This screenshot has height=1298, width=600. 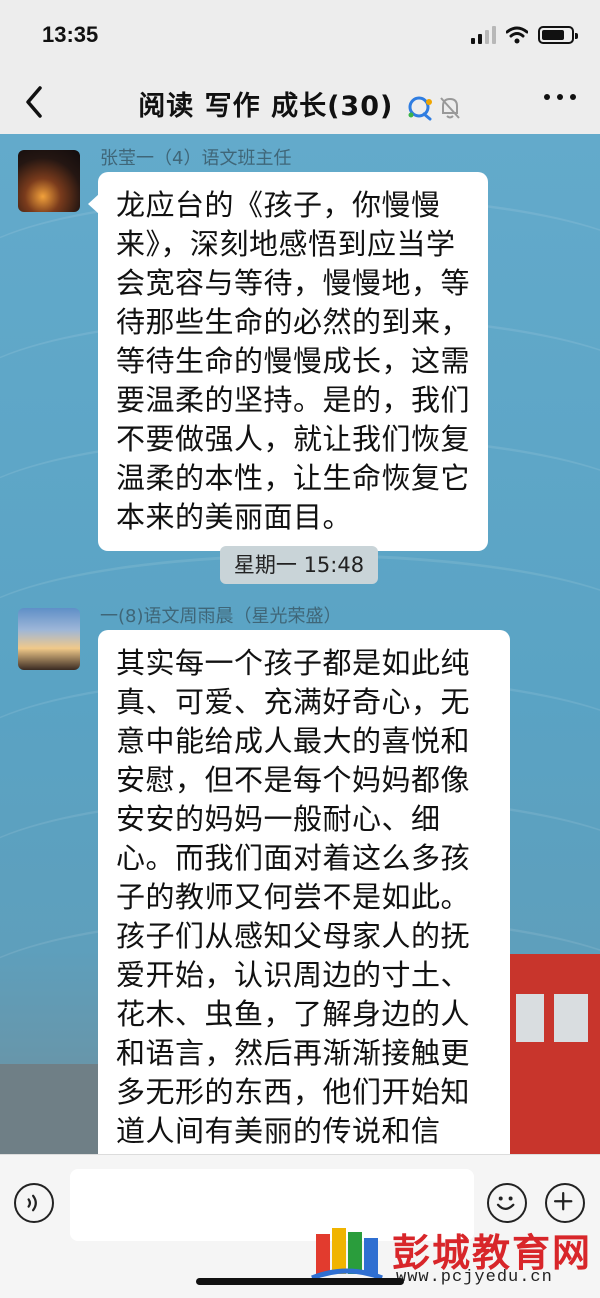 What do you see at coordinates (558, 35) in the screenshot?
I see `battery-icon` at bounding box center [558, 35].